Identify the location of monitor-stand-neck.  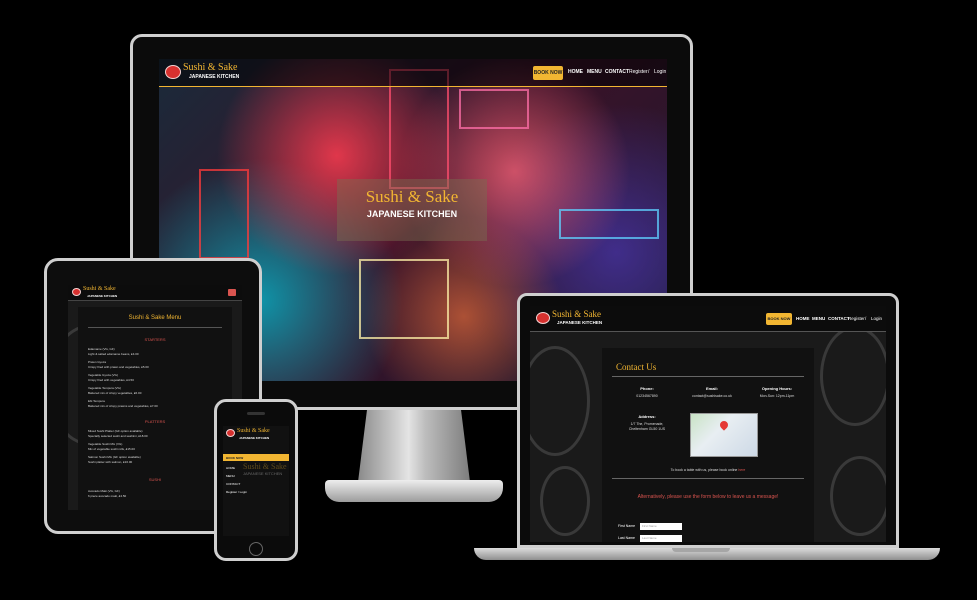
(414, 446).